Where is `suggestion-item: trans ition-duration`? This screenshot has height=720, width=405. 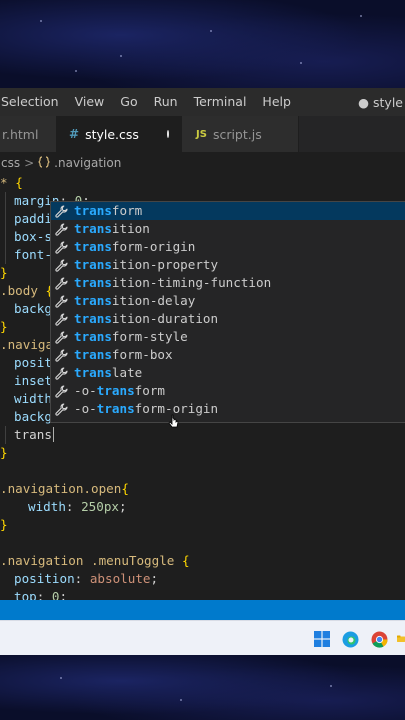
suggestion-item: trans ition-duration is located at coordinates (228, 319).